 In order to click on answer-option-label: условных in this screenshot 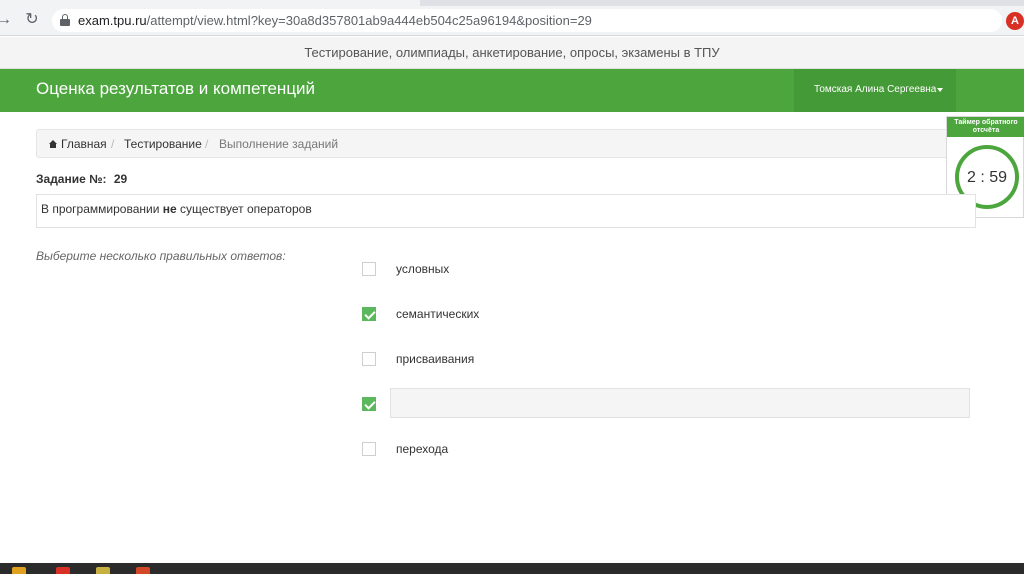, I will do `click(423, 269)`.